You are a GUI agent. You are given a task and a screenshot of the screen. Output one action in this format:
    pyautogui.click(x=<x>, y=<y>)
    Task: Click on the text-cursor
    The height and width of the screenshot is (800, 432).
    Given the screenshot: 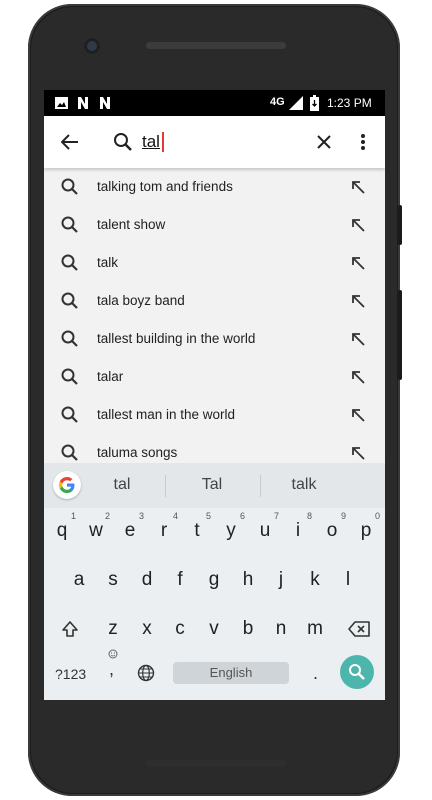 What is the action you would take?
    pyautogui.click(x=163, y=142)
    